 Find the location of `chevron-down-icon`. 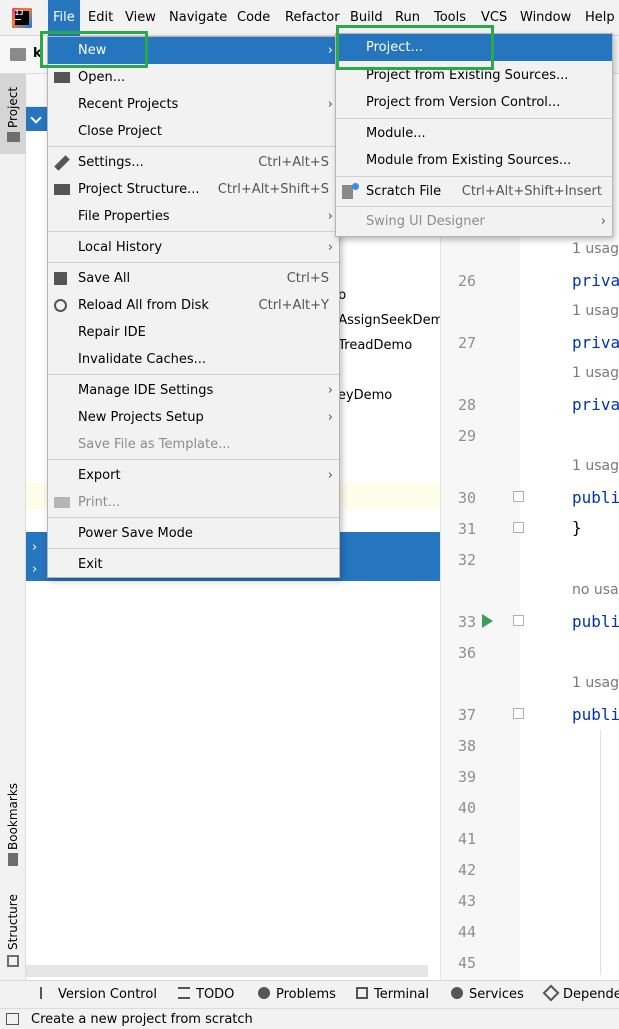

chevron-down-icon is located at coordinates (36, 118).